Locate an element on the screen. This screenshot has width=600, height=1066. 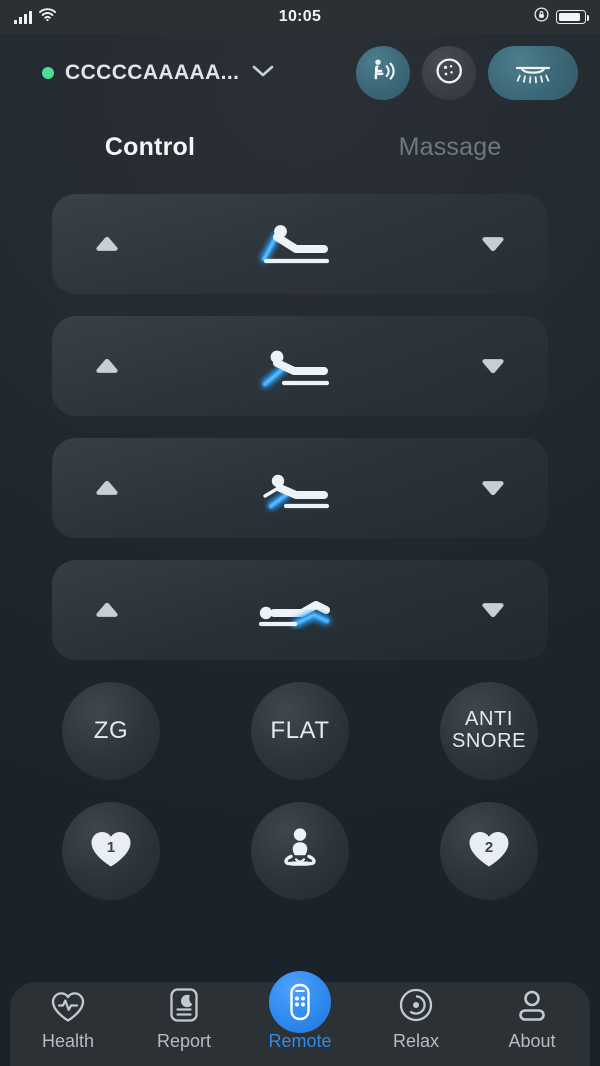
pillow-icon is located at coordinates (449, 73).